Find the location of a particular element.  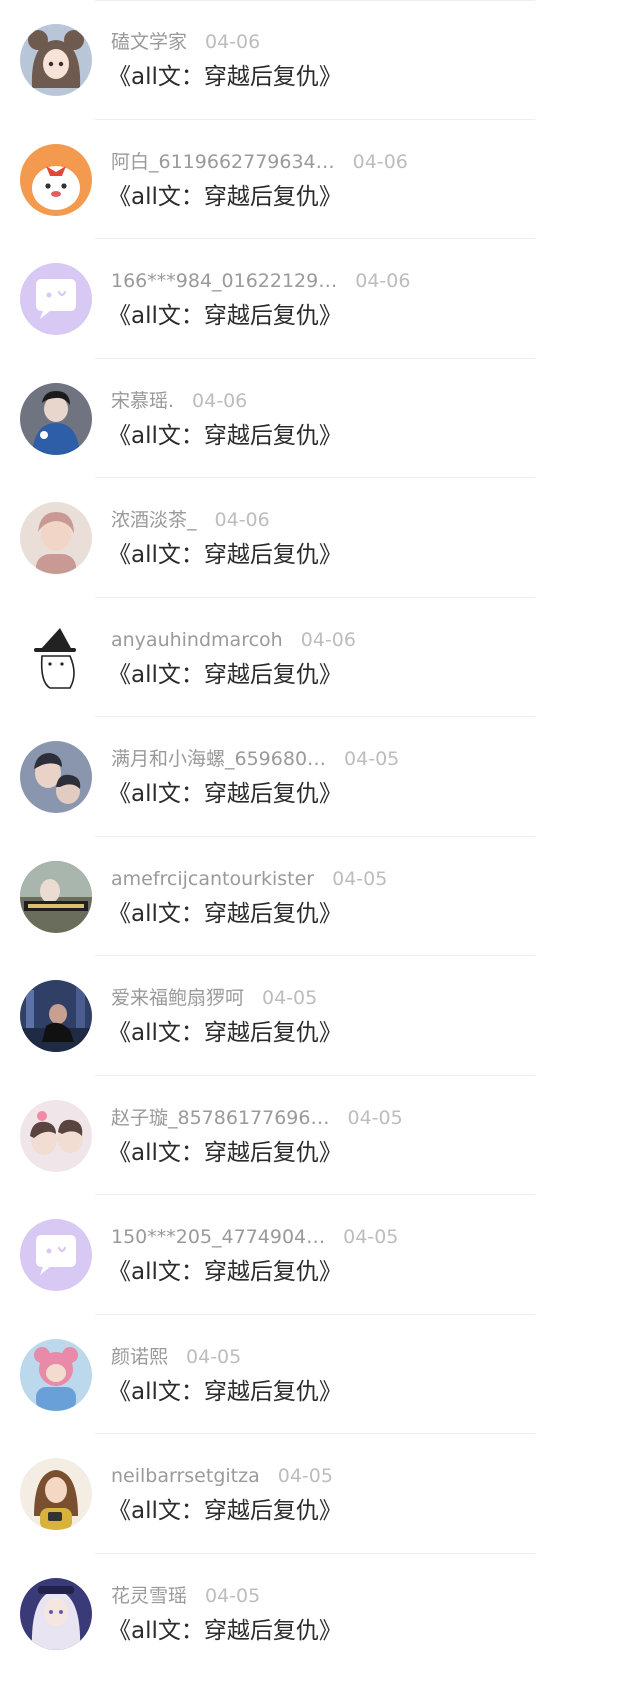

comment-meta: amefrcijcantourkister 04-05 is located at coordinates (249, 879).